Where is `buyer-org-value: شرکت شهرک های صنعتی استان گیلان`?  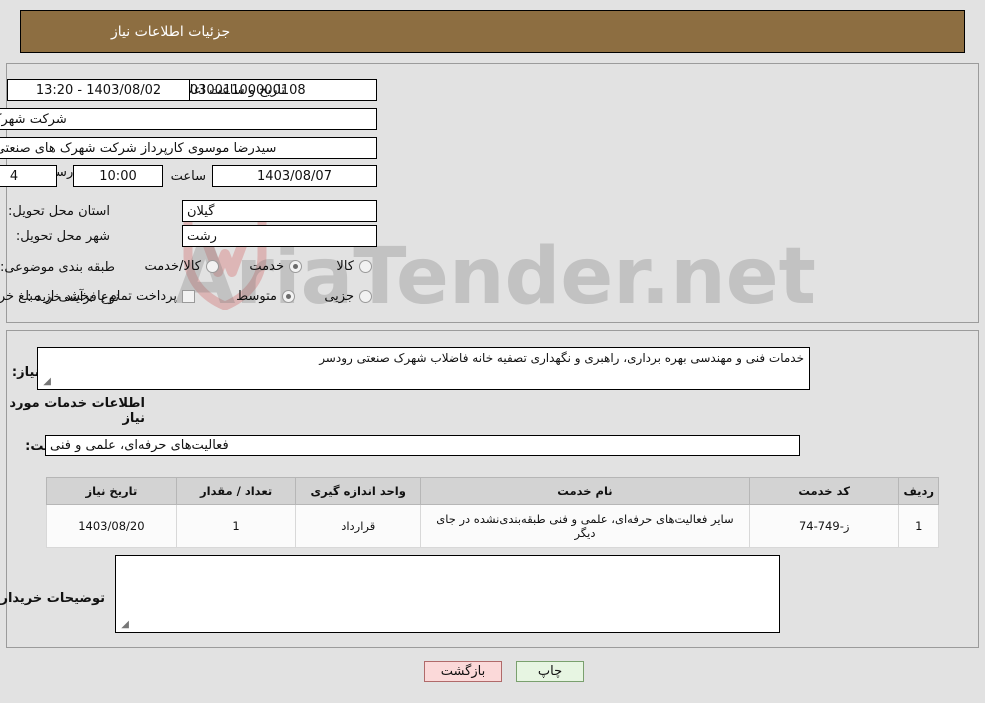 buyer-org-value: شرکت شهرک های صنعتی استان گیلان is located at coordinates (188, 119).